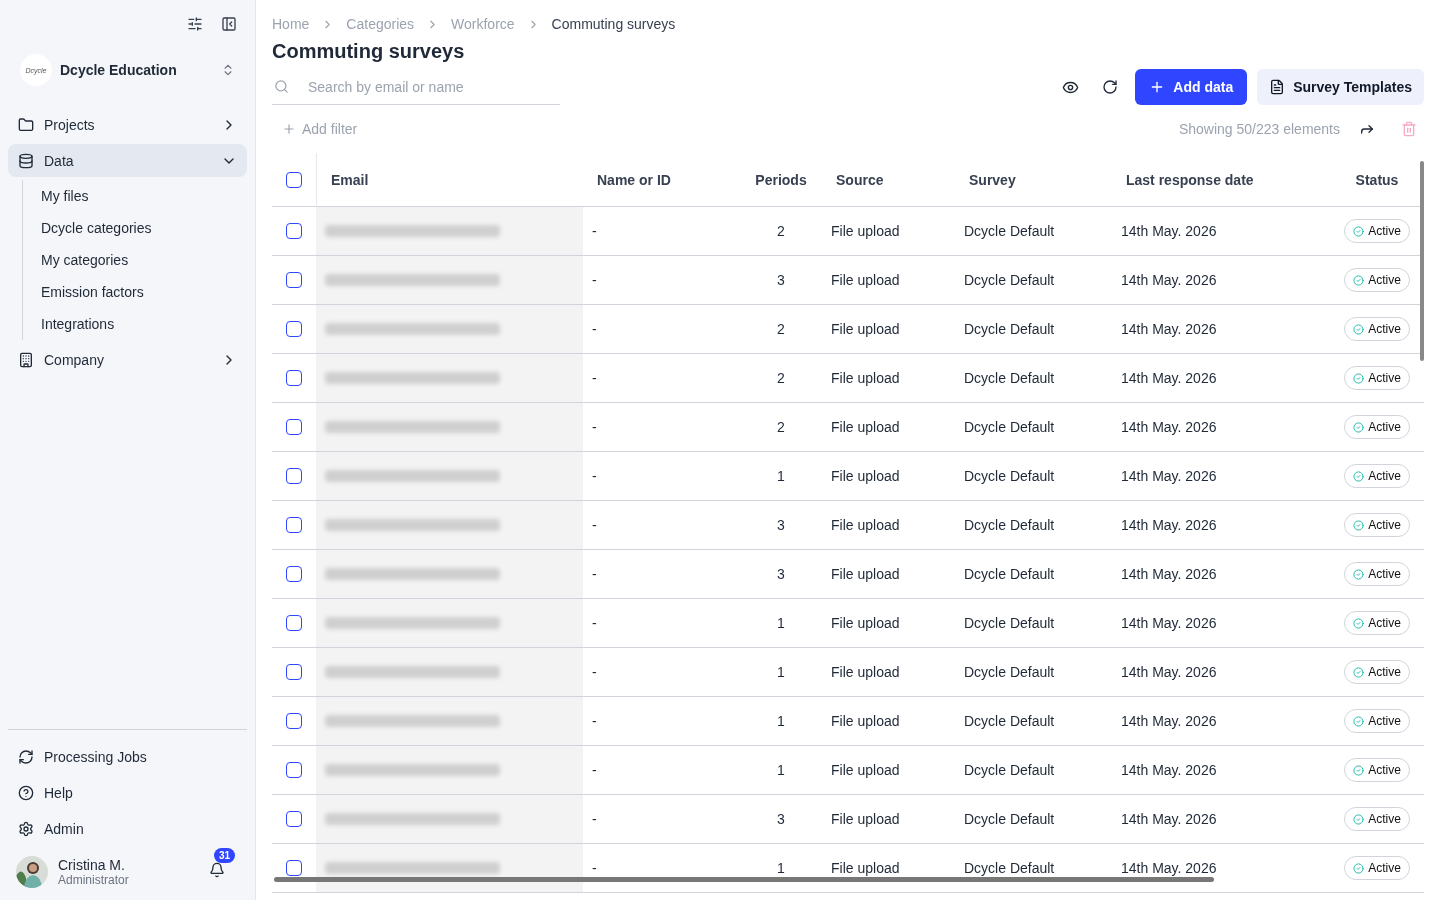 Image resolution: width=1440 pixels, height=900 pixels. Describe the element at coordinates (144, 324) in the screenshot. I see `nav-subitem: Integrations` at that location.